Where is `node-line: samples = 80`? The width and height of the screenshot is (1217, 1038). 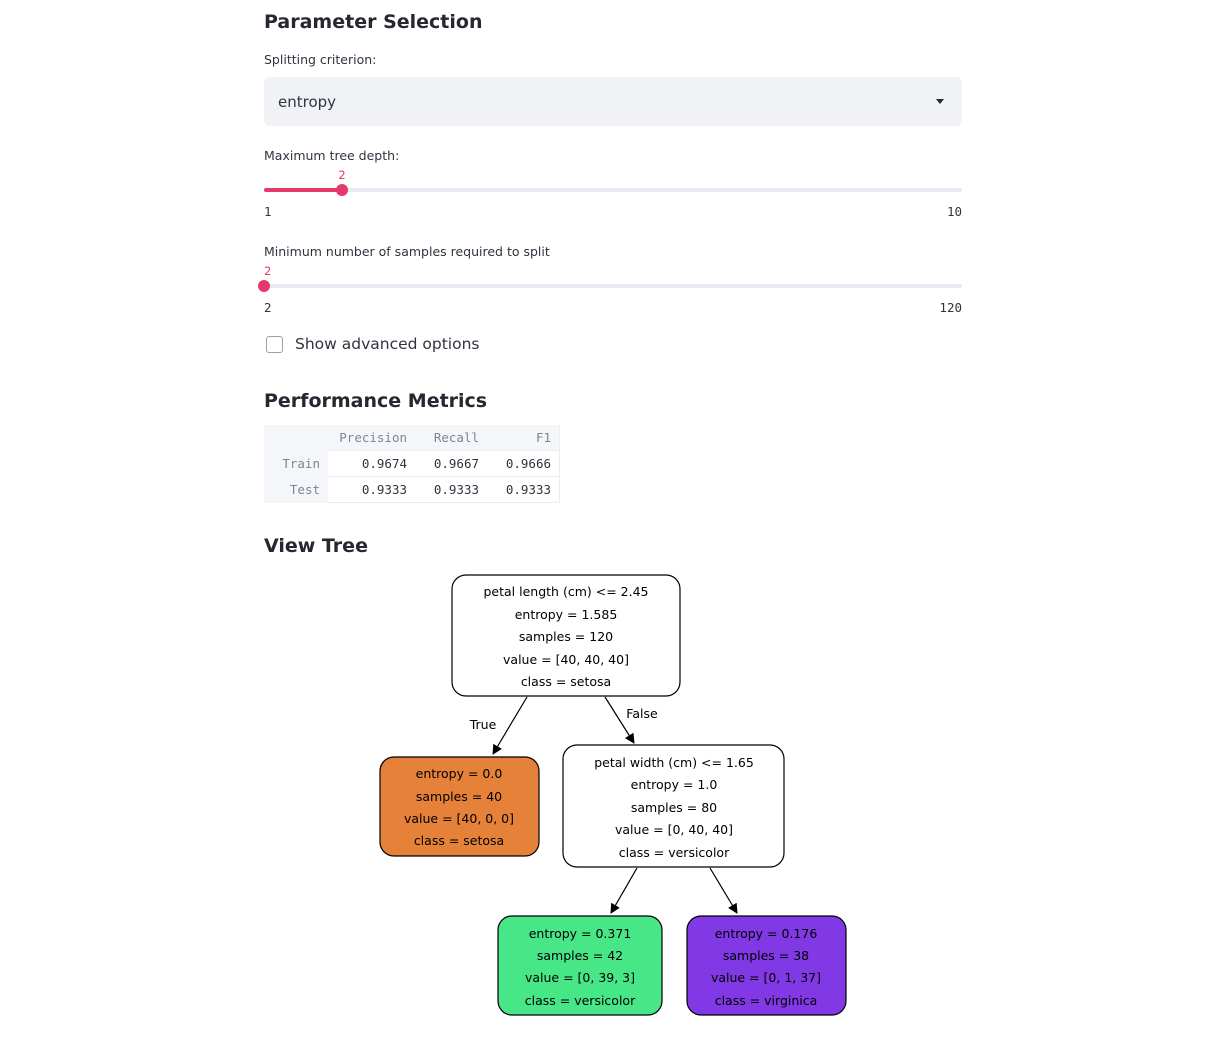 node-line: samples = 80 is located at coordinates (674, 807).